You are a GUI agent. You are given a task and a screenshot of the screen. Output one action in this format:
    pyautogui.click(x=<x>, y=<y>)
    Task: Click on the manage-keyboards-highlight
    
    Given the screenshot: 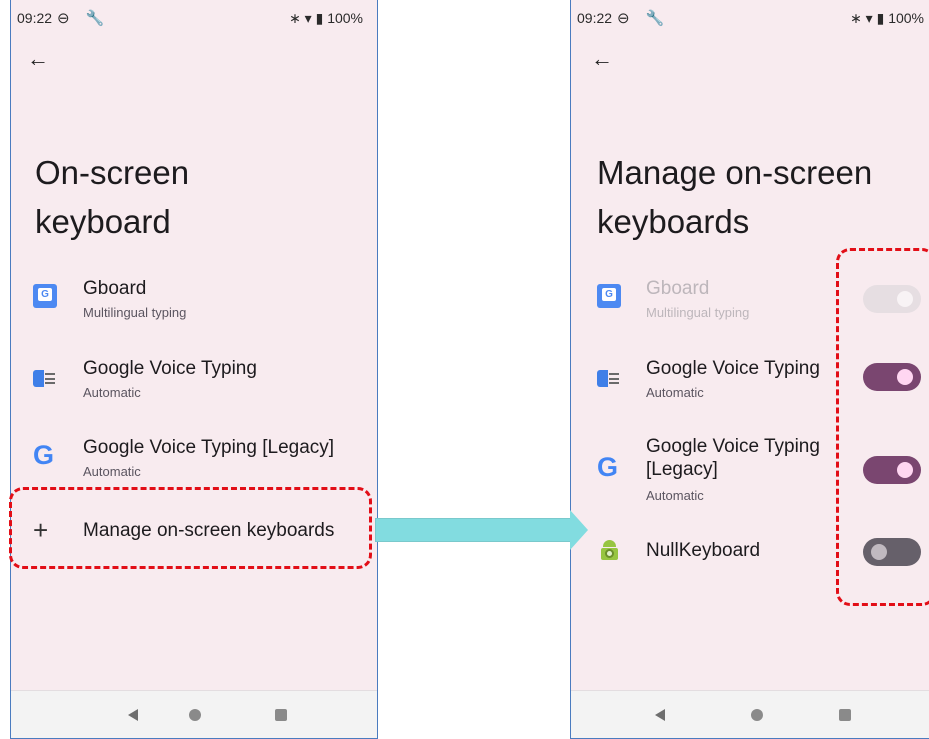 What is the action you would take?
    pyautogui.click(x=190, y=528)
    